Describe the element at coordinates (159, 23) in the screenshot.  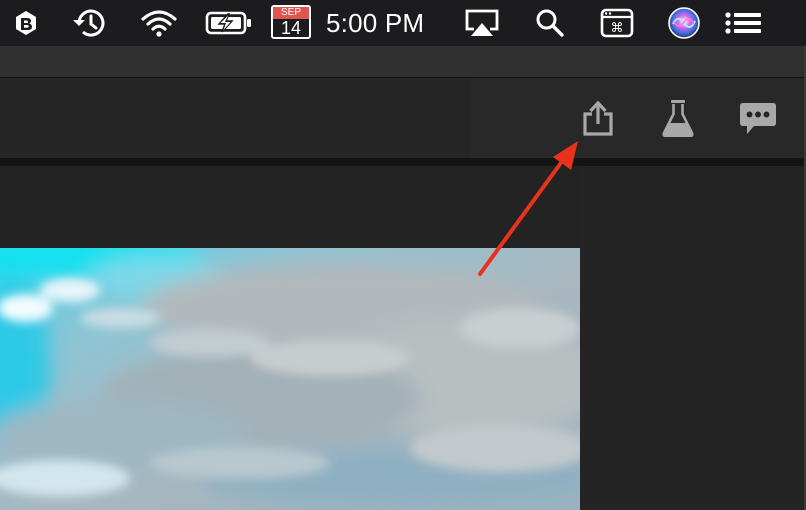
I see `wifi-icon` at that location.